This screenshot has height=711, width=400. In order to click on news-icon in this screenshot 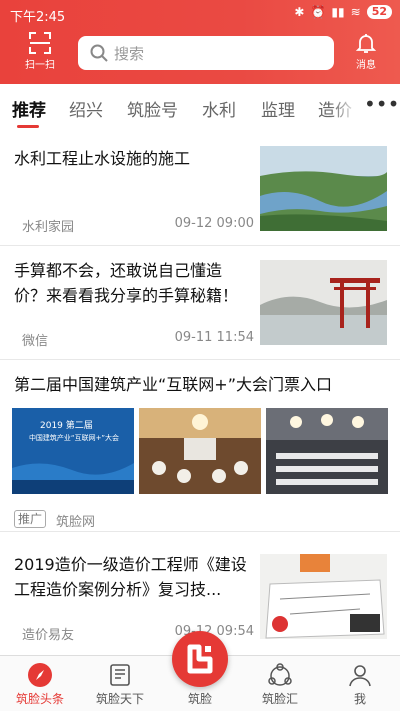, I will do `click(120, 675)`.